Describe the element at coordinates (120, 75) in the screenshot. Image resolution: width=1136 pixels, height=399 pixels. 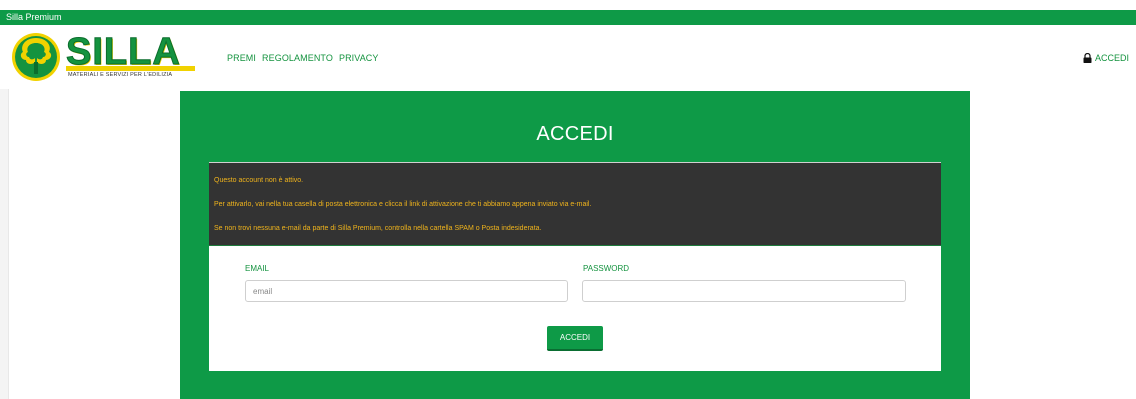
I see `logo-tagline: MATERIALI E SERVIZI PER L'EDILIZIA` at that location.